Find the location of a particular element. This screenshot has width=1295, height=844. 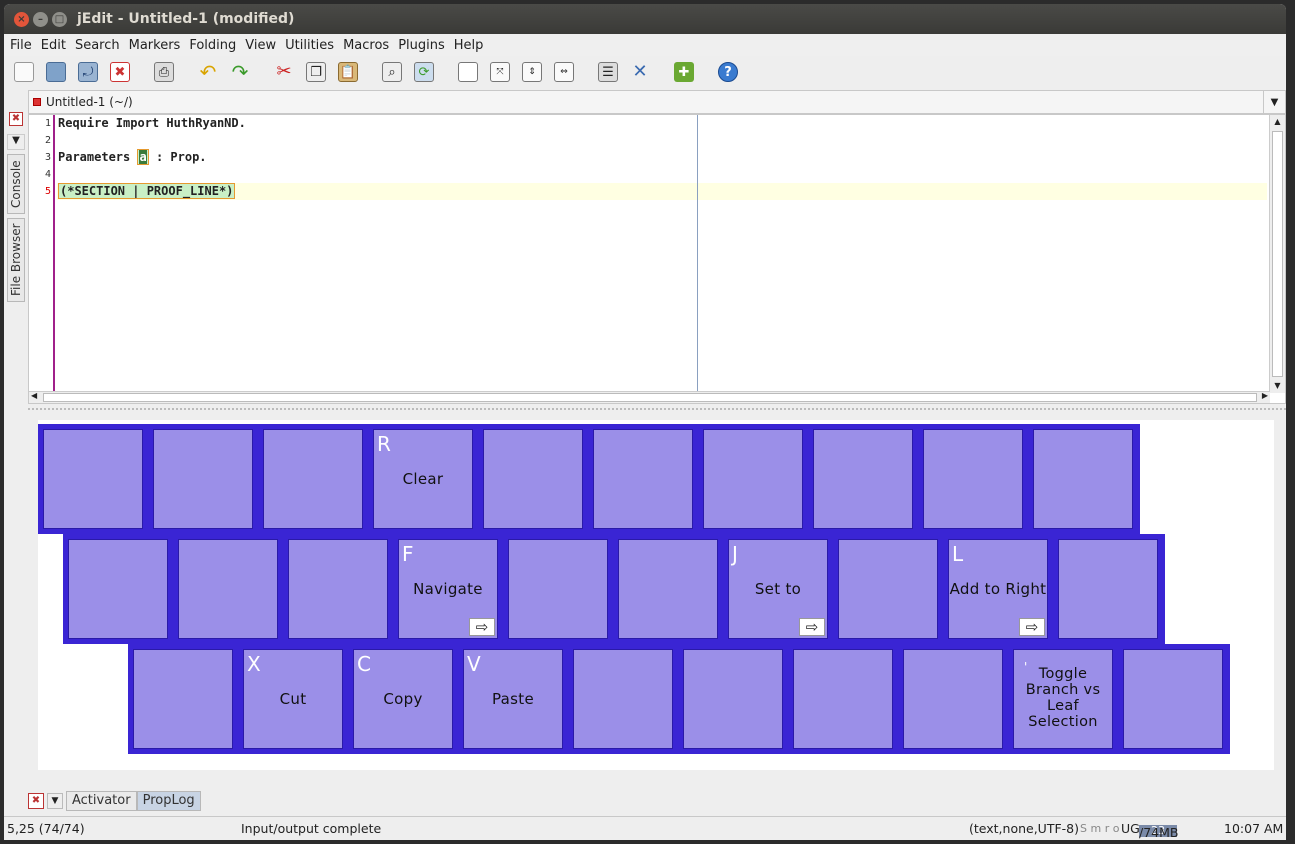

selected-node: a is located at coordinates (143, 157).